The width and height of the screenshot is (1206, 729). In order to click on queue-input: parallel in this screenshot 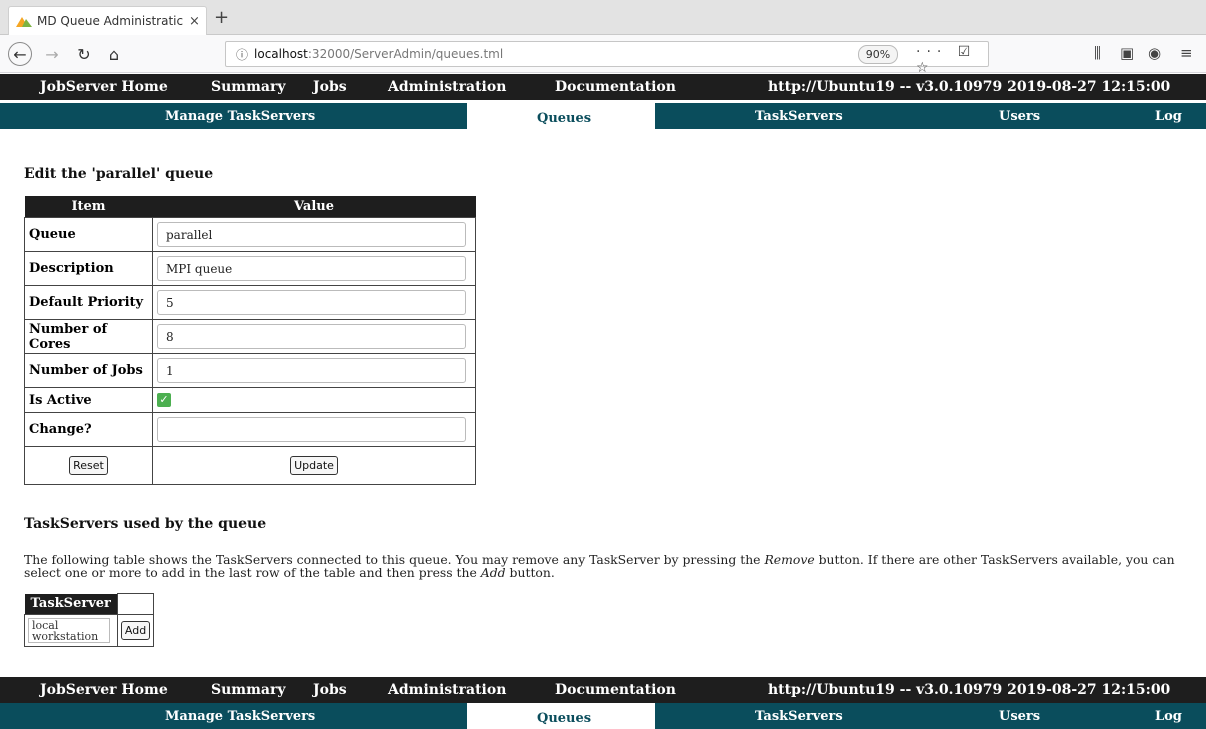, I will do `click(311, 234)`.